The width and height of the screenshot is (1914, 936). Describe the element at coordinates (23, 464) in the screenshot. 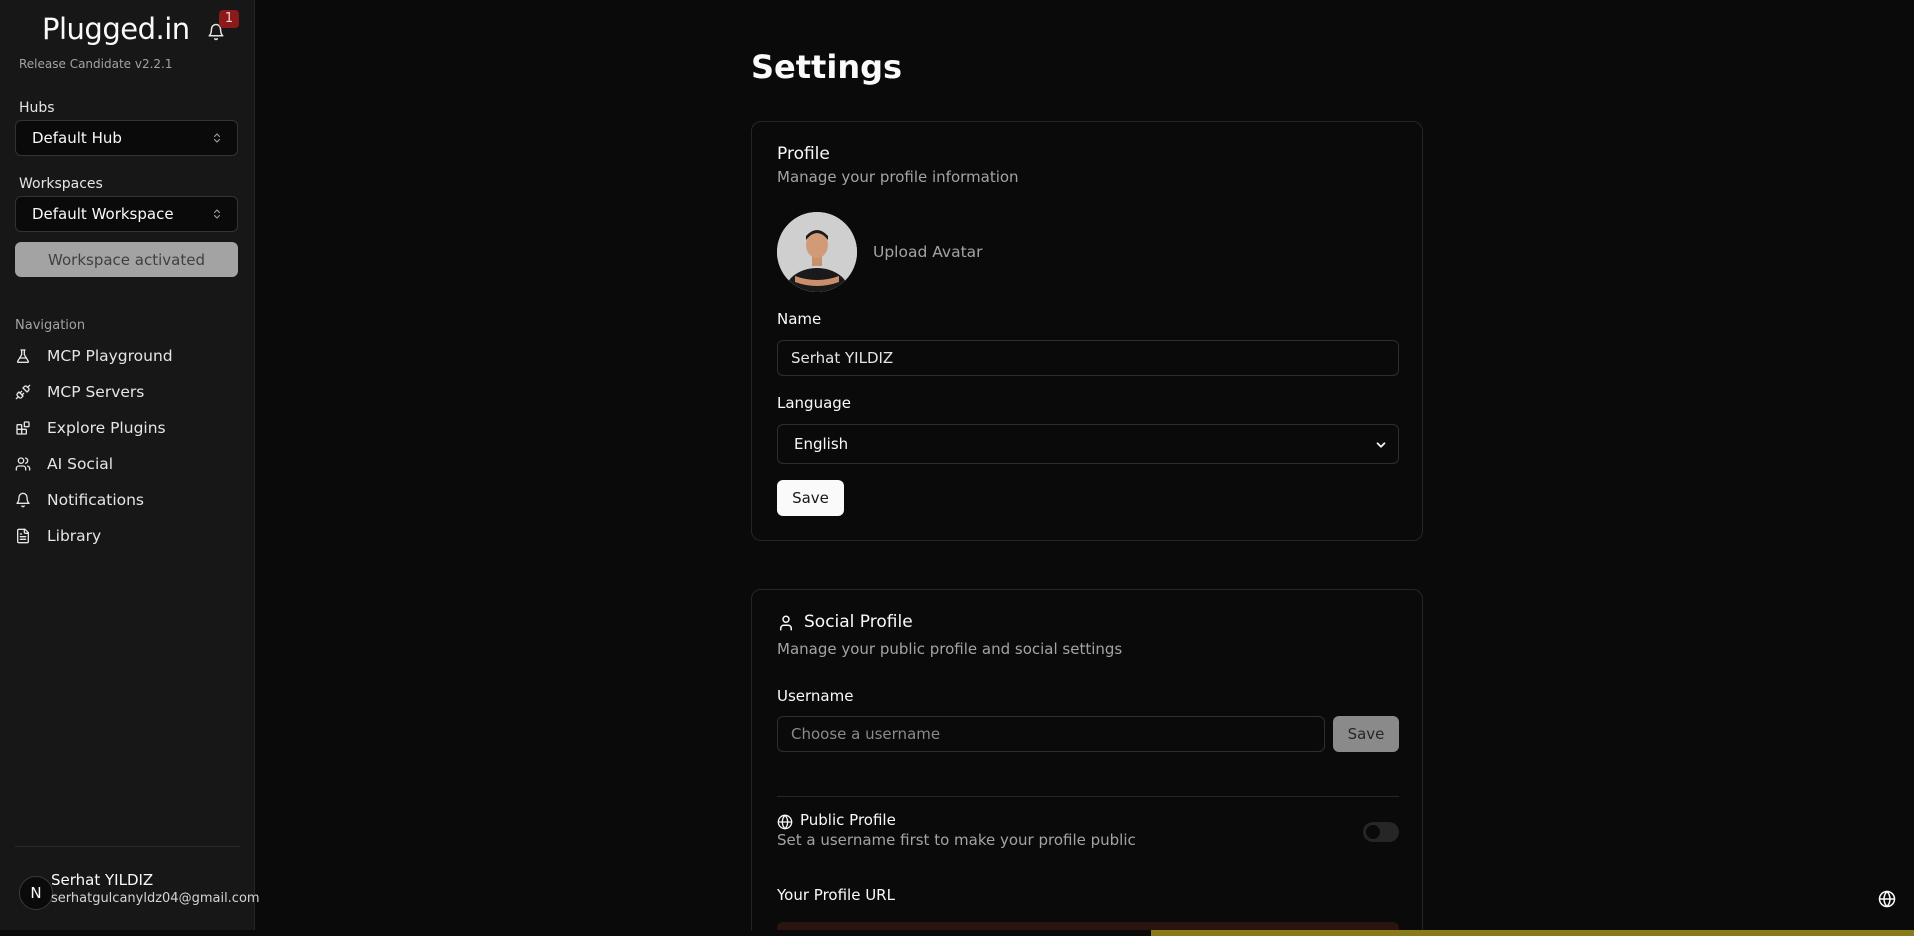

I see `users-icon` at that location.